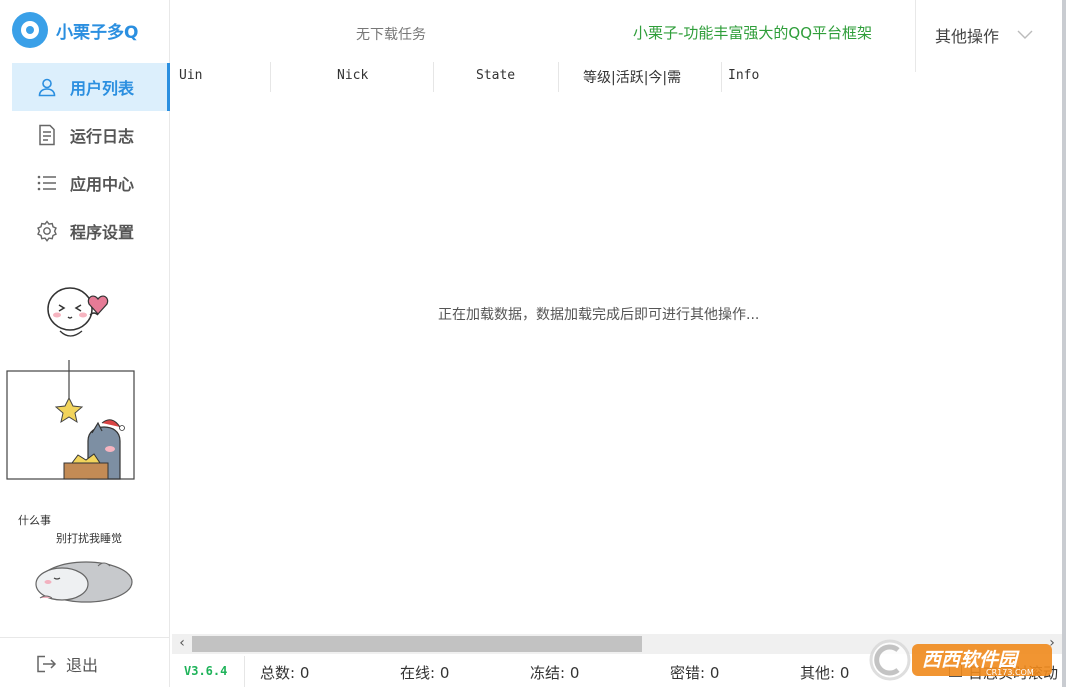 This screenshot has width=1066, height=687. Describe the element at coordinates (753, 33) in the screenshot. I see `slogan: 小栗子-功能丰富强大的QQ平台框架` at that location.